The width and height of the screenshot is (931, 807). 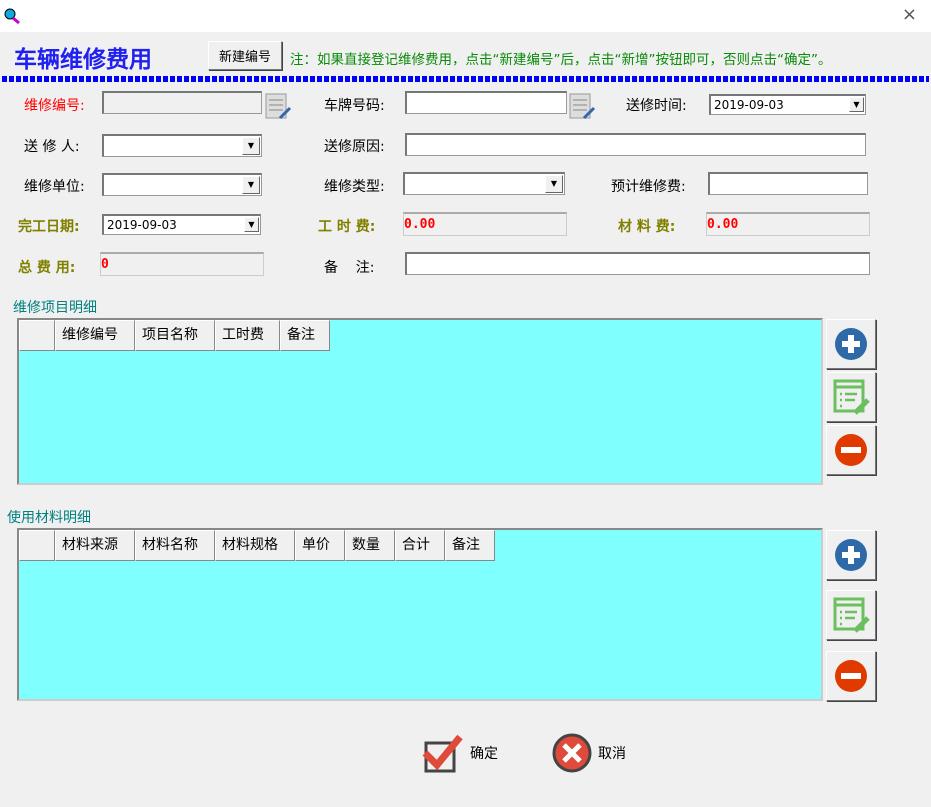 I want to click on reason-label: 送修原因:, so click(x=354, y=147).